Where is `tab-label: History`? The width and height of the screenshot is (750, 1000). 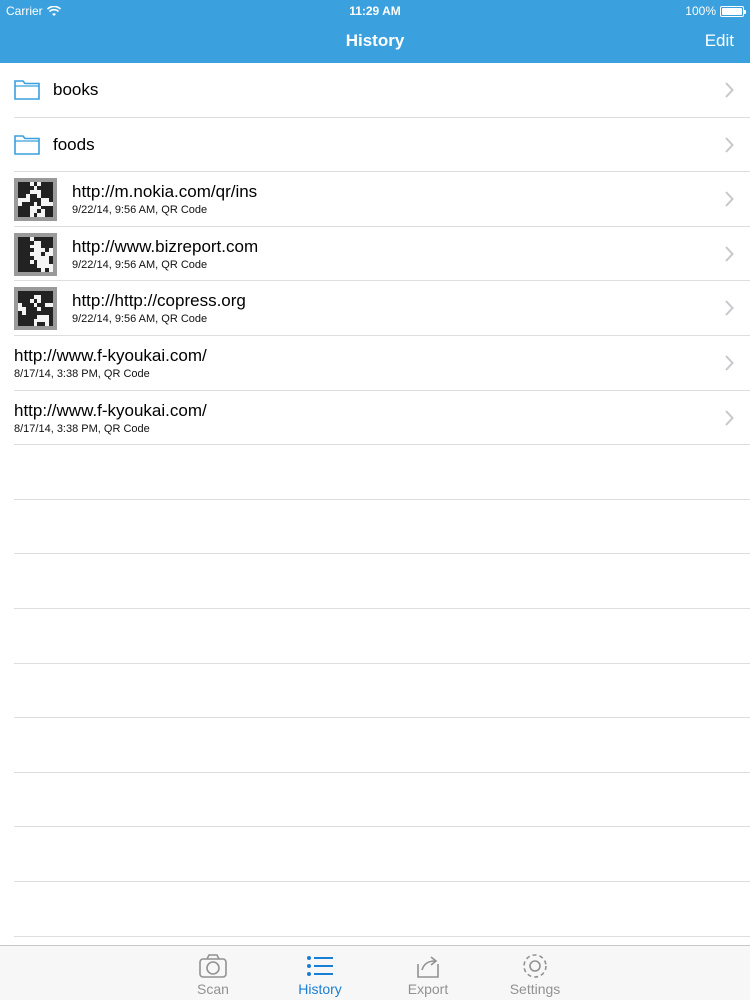 tab-label: History is located at coordinates (320, 989).